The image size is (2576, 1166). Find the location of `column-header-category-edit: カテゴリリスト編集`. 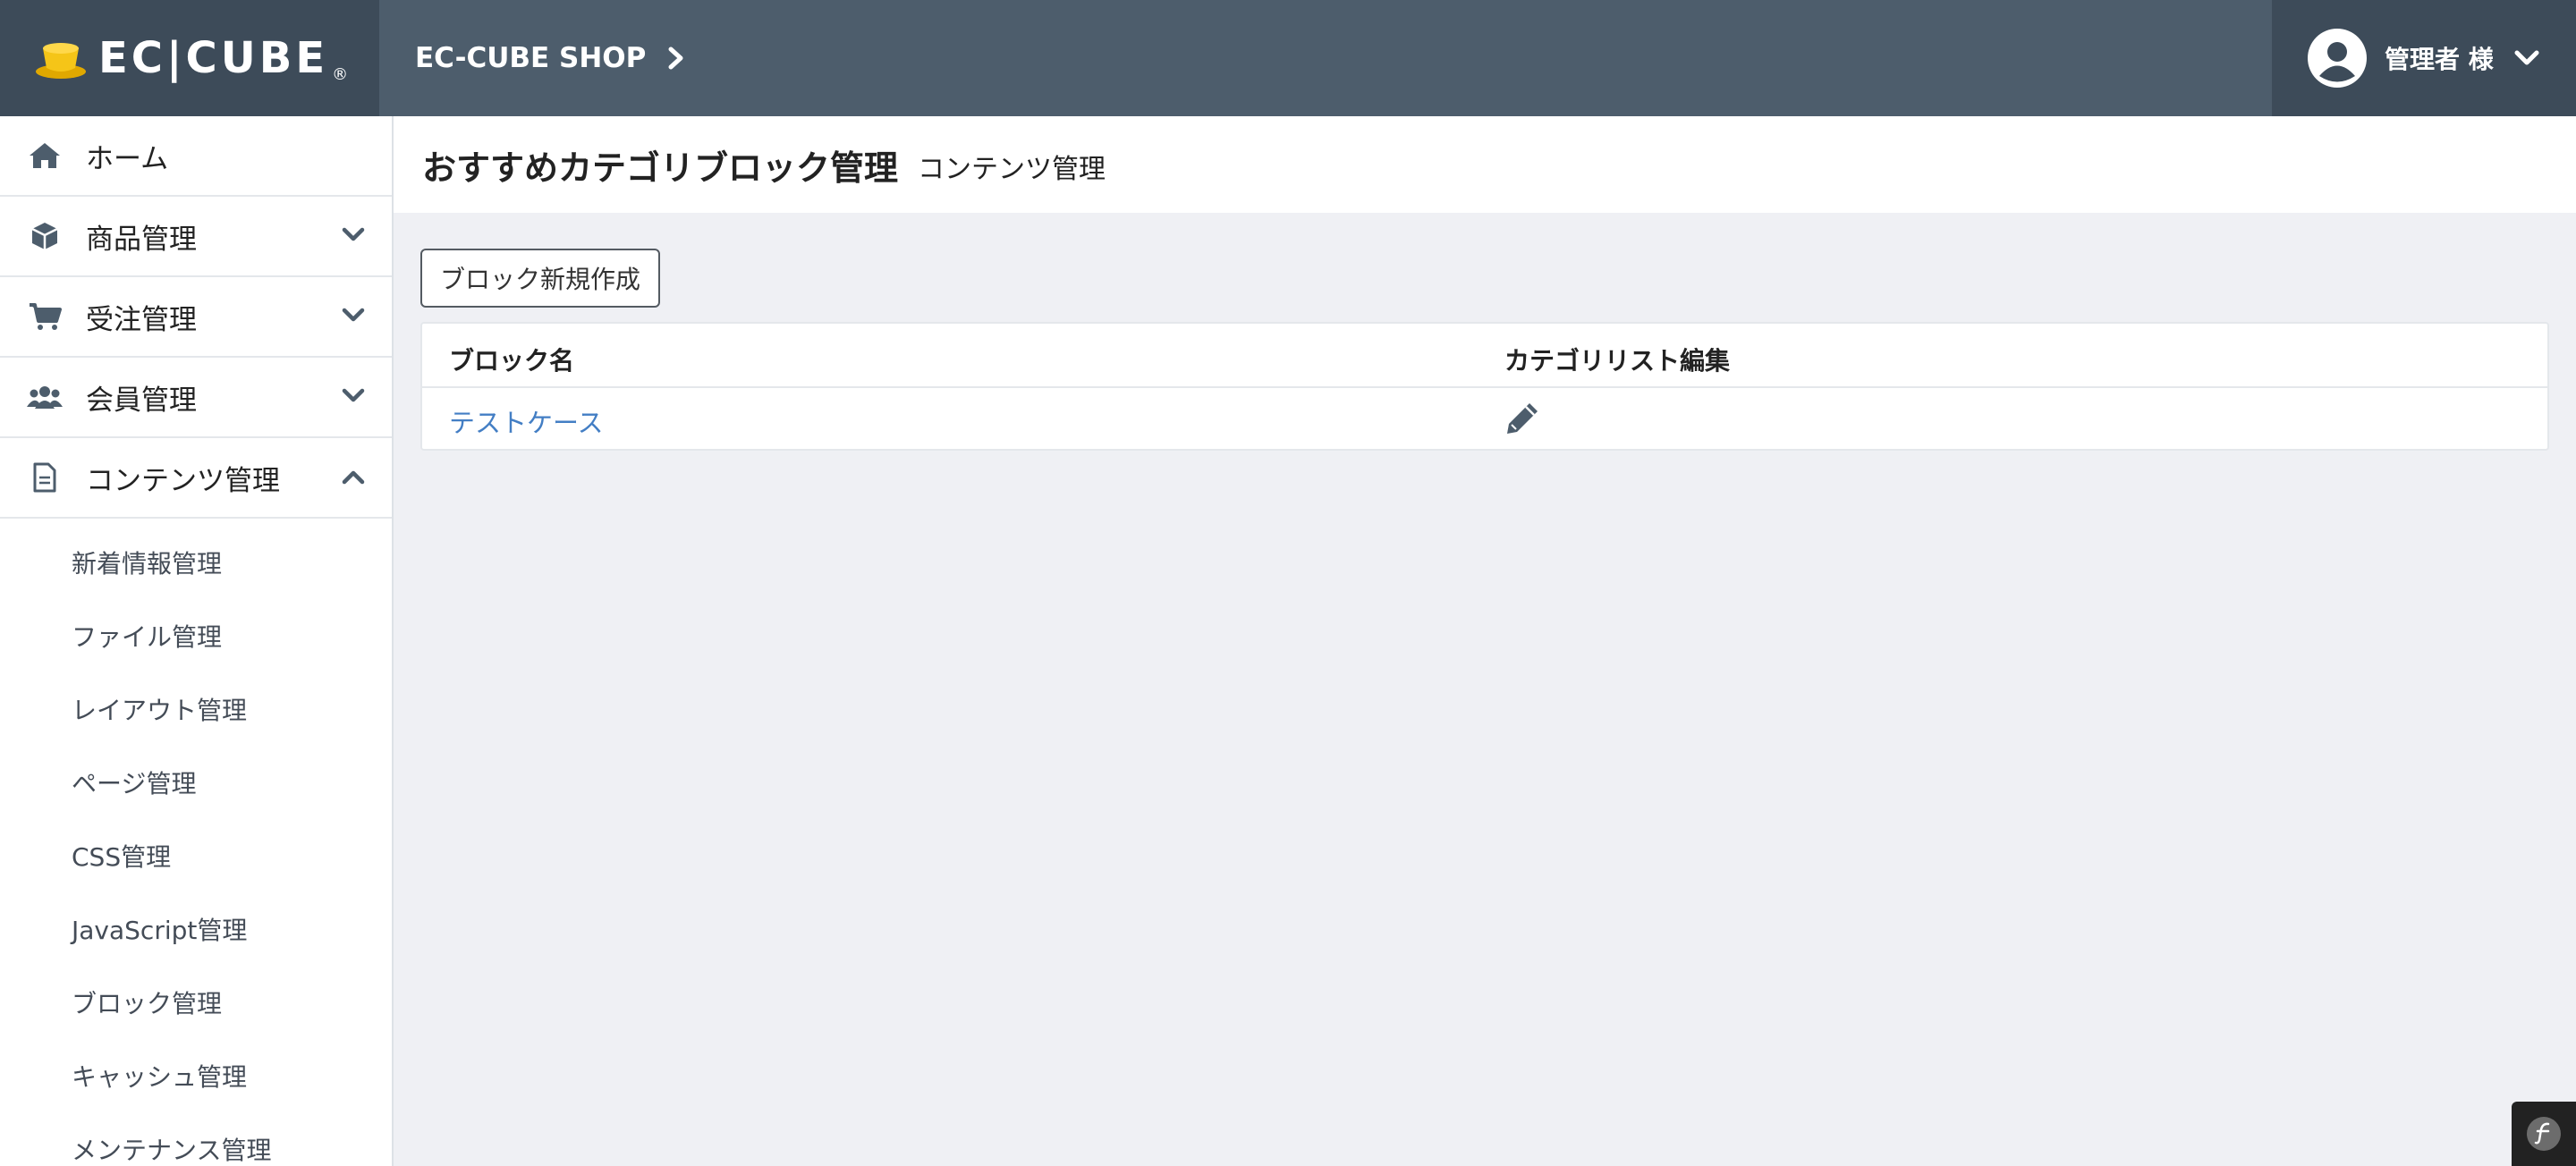

column-header-category-edit: カテゴリリスト編集 is located at coordinates (1617, 361).